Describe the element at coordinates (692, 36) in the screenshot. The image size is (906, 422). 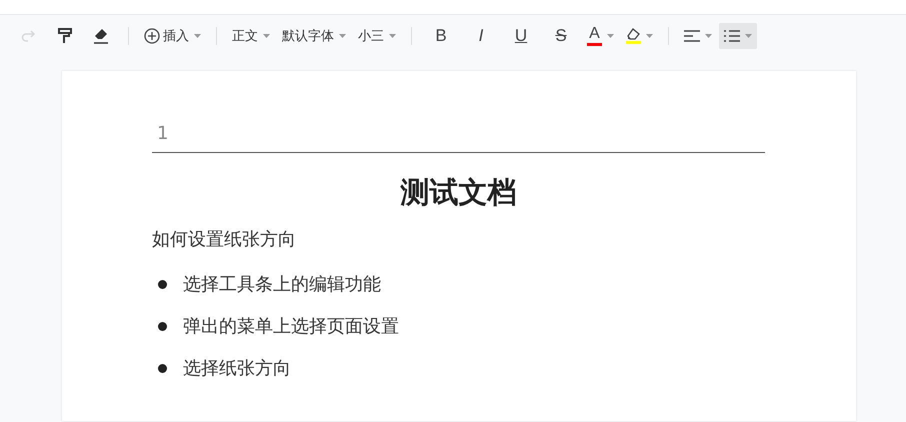
I see `align-left-icon` at that location.